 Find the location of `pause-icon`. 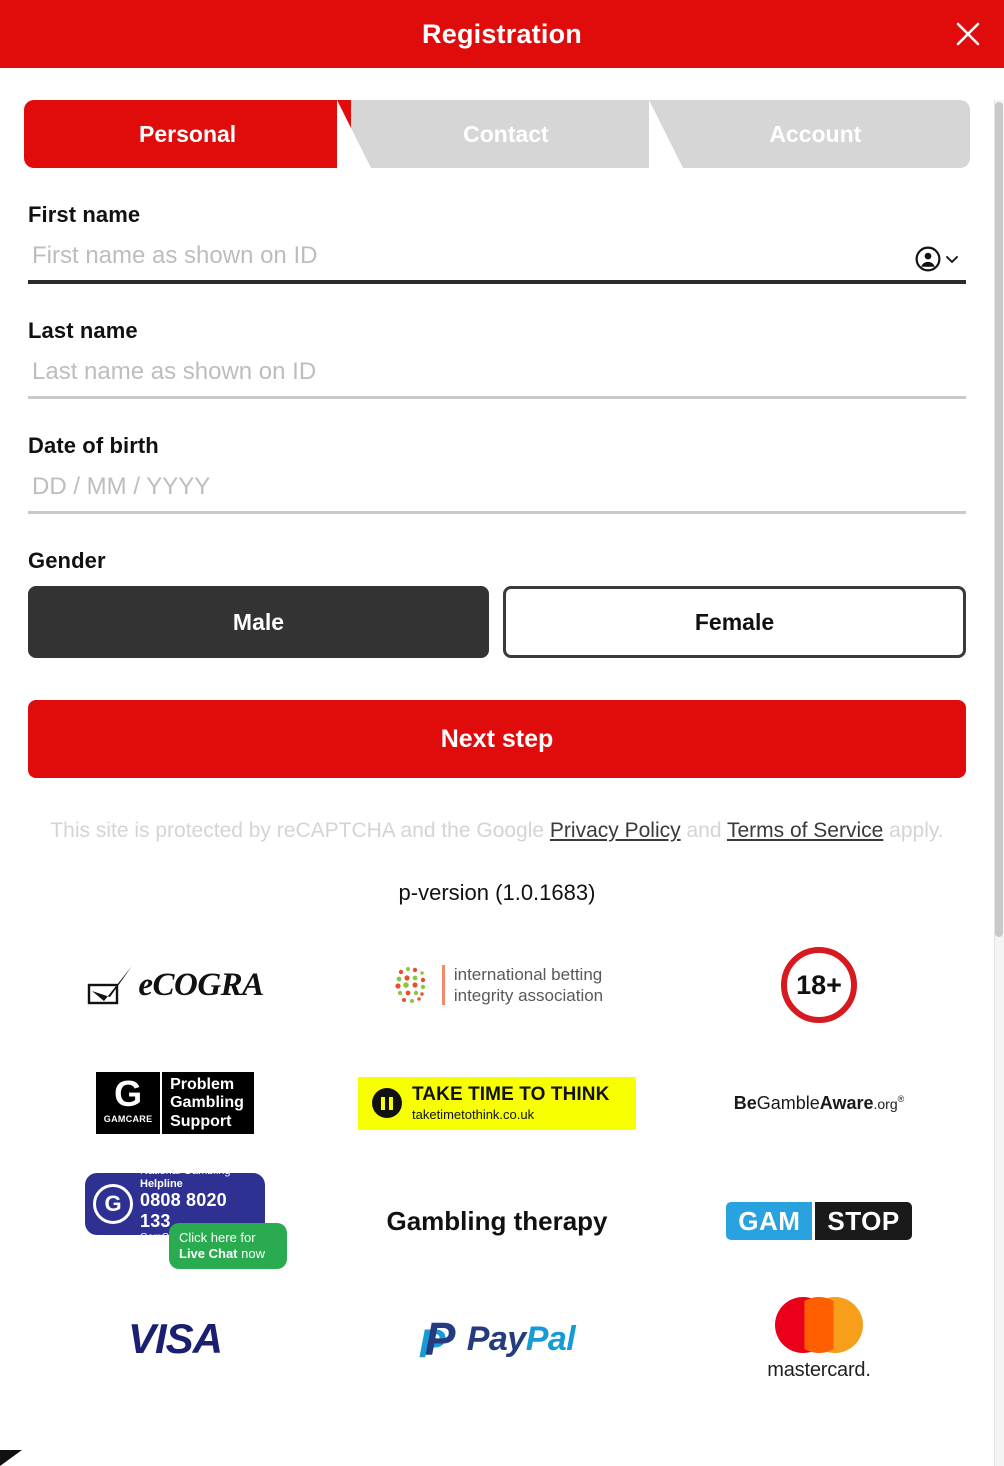

pause-icon is located at coordinates (387, 1103).